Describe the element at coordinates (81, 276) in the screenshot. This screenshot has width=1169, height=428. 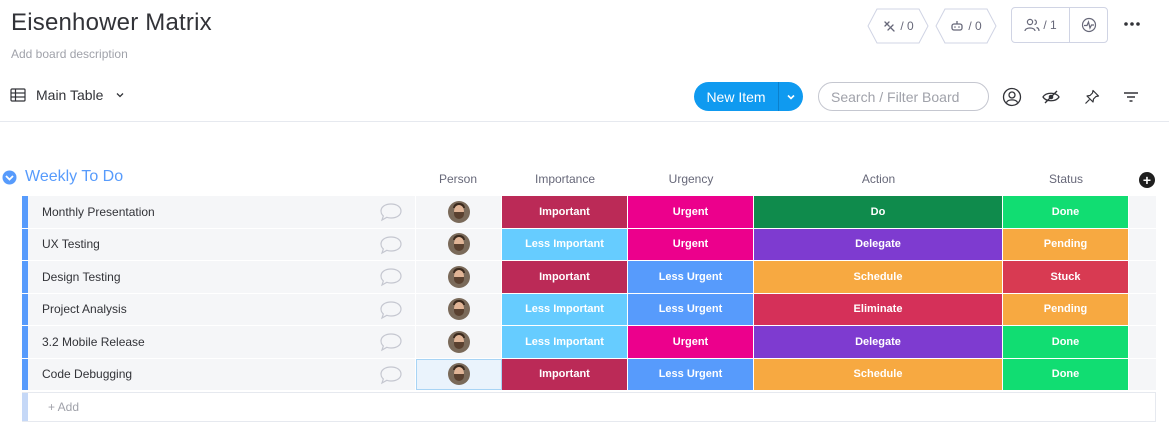
I see `item-name: Design Testing` at that location.